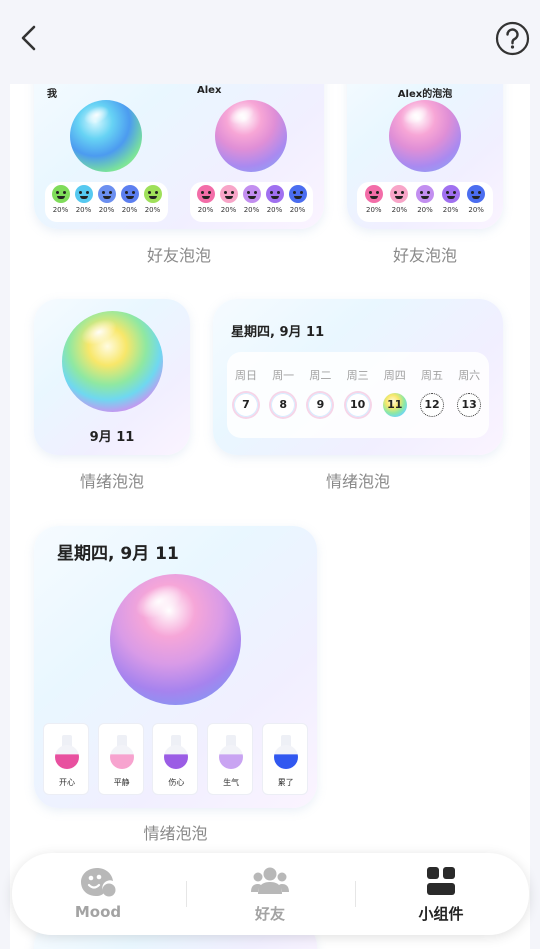 The width and height of the screenshot is (540, 949). What do you see at coordinates (176, 782) in the screenshot?
I see `flask-label: 伤心` at bounding box center [176, 782].